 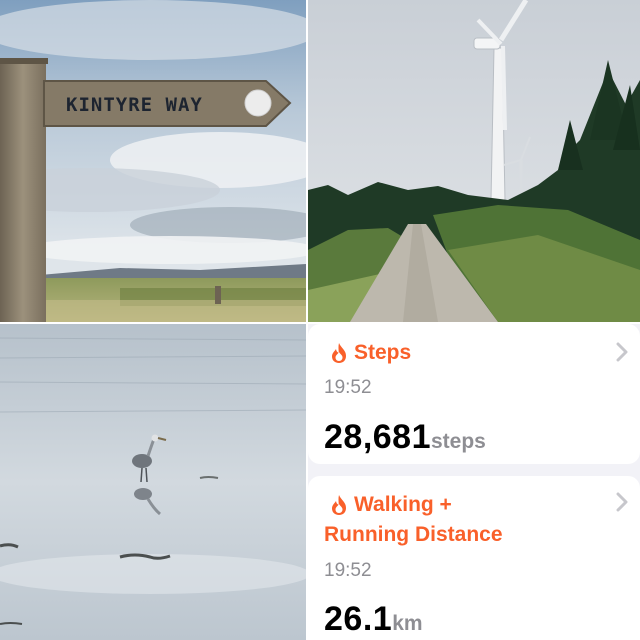 I want to click on steps-time: 19:52, so click(x=348, y=387).